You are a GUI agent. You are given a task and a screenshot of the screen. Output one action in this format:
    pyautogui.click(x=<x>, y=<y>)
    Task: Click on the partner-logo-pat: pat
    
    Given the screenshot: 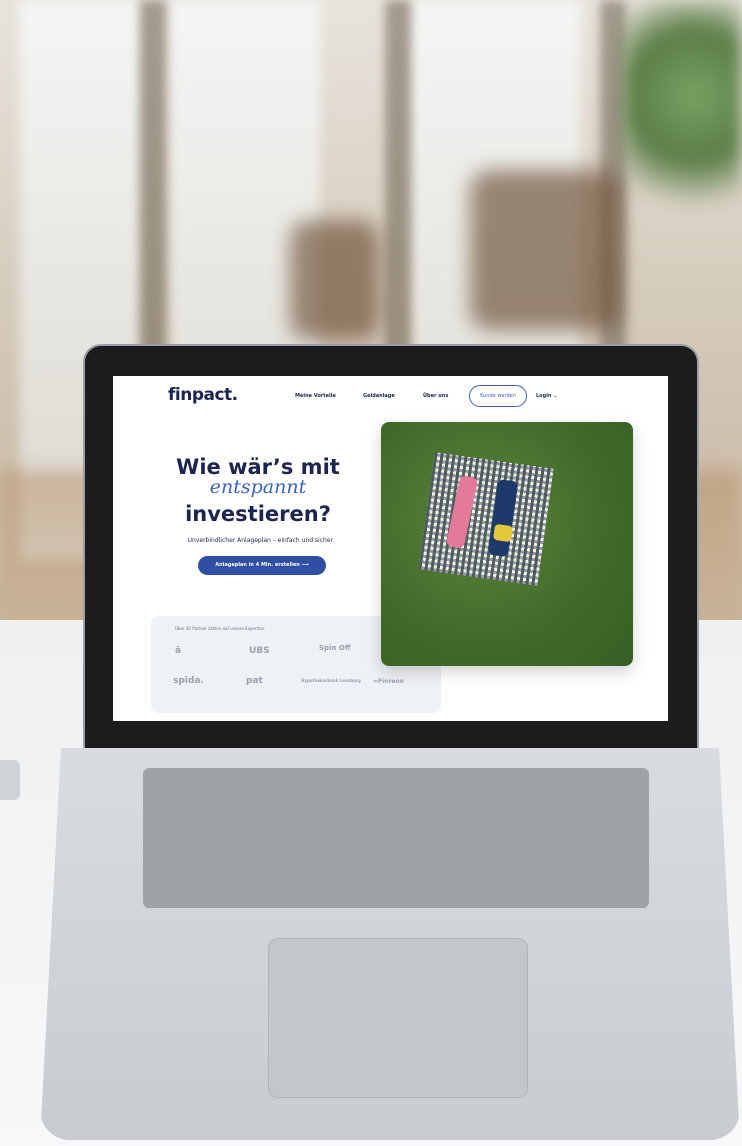 What is the action you would take?
    pyautogui.click(x=254, y=681)
    